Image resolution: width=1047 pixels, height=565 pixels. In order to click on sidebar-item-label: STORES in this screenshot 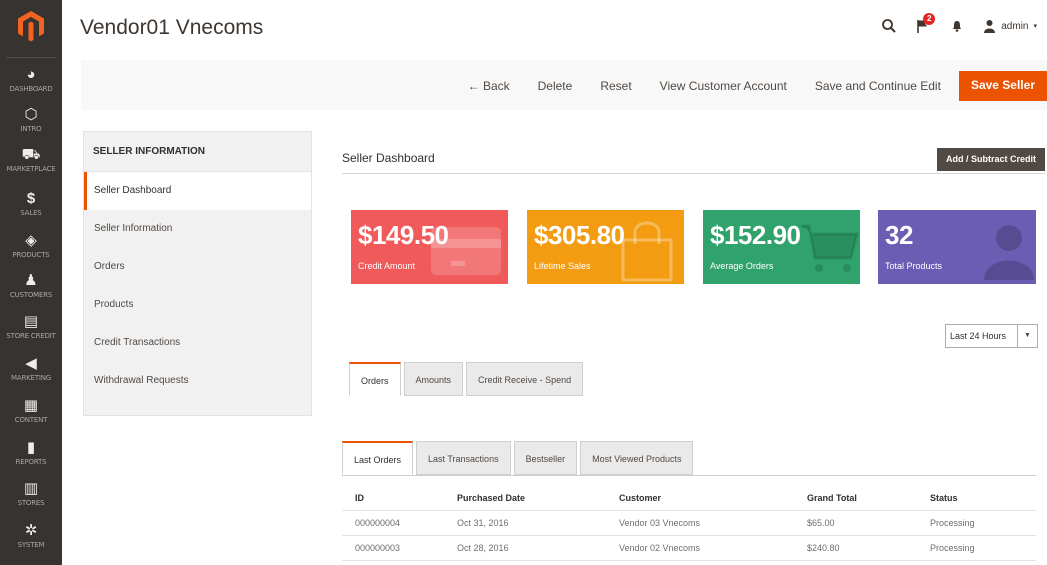, I will do `click(31, 503)`.